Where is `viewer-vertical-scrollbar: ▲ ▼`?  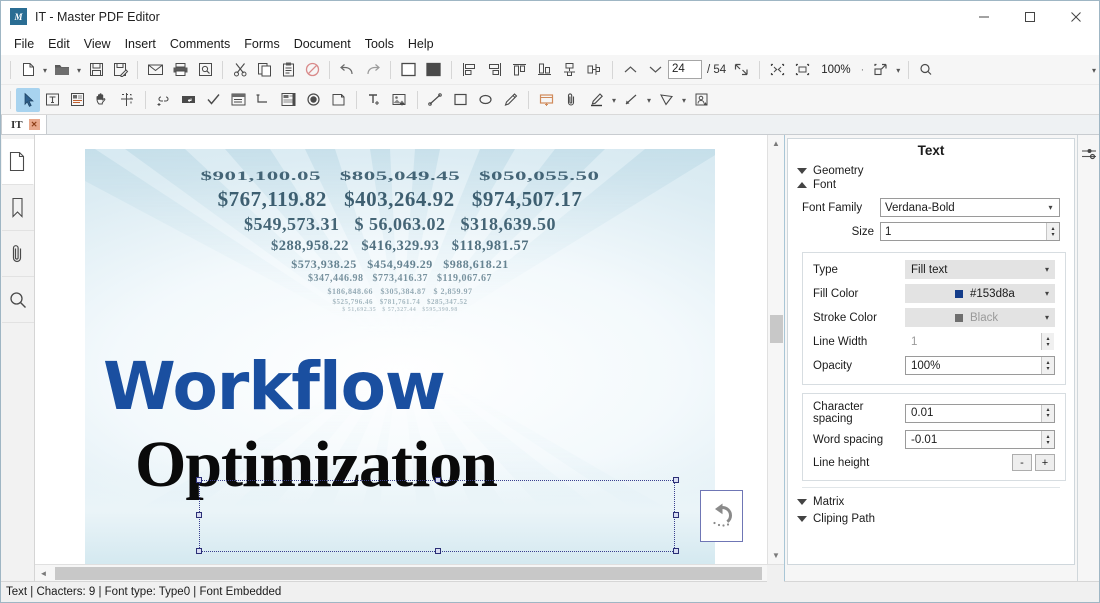 viewer-vertical-scrollbar: ▲ ▼ is located at coordinates (775, 349).